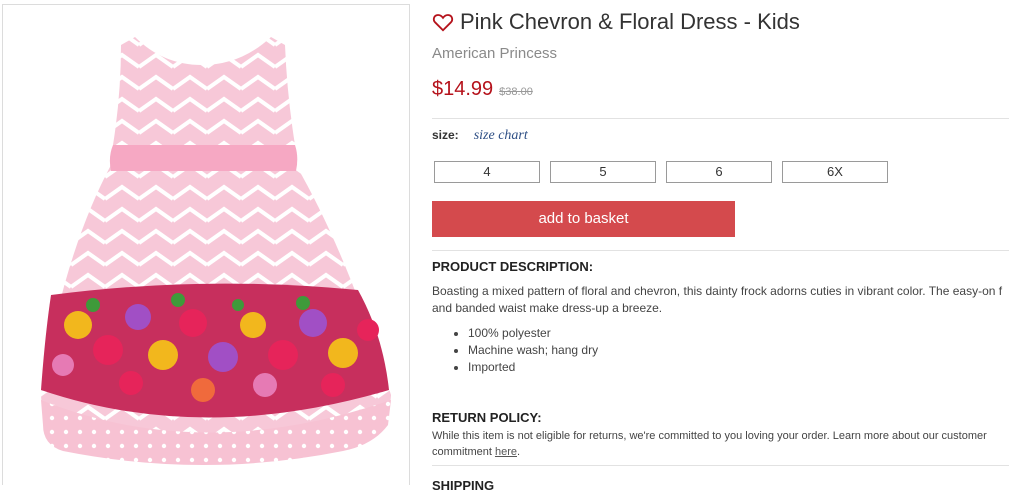  What do you see at coordinates (445, 135) in the screenshot?
I see `size-label: size:` at bounding box center [445, 135].